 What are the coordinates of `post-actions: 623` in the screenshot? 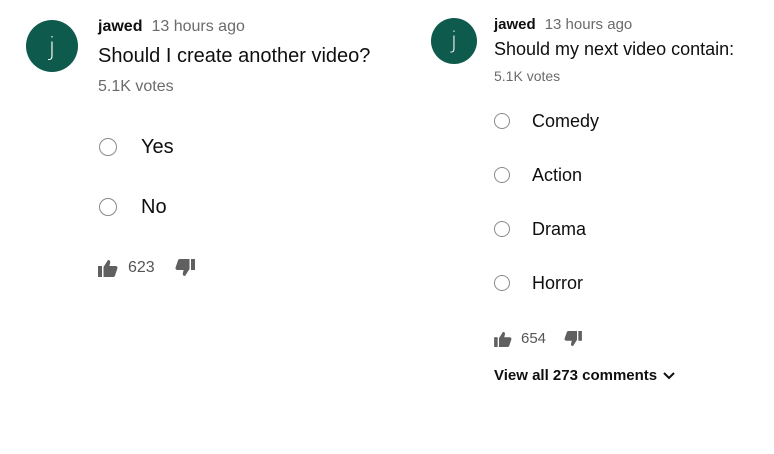 It's located at (234, 268).